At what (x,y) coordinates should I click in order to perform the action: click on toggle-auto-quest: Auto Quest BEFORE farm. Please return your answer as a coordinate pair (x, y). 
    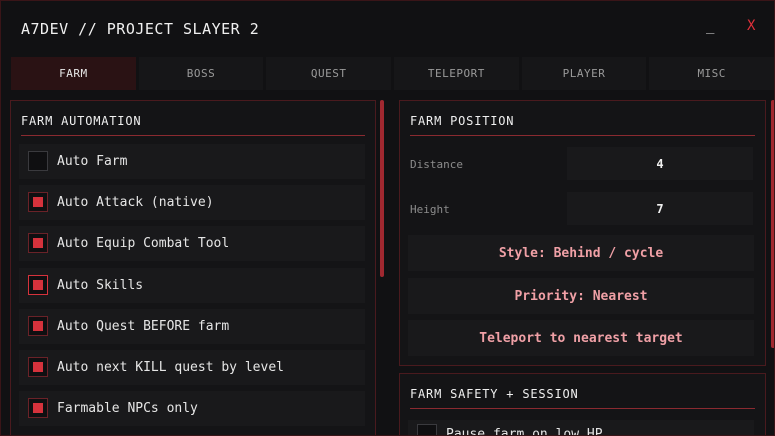
    Looking at the image, I should click on (192, 326).